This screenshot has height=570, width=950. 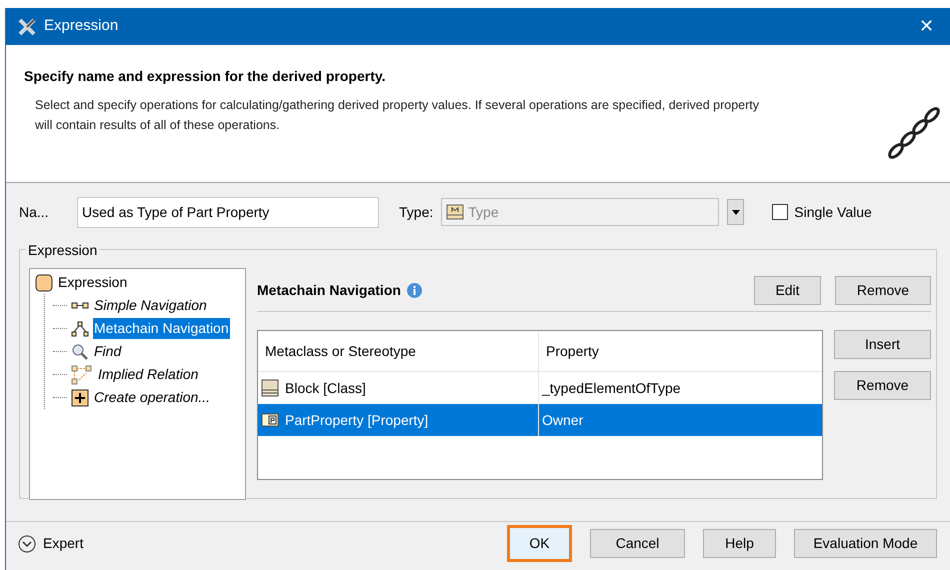 I want to click on dropdown-button, so click(x=735, y=212).